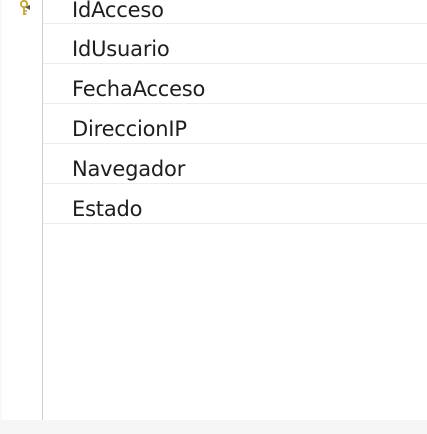 The image size is (427, 434). I want to click on column-name: Navegador, so click(129, 169).